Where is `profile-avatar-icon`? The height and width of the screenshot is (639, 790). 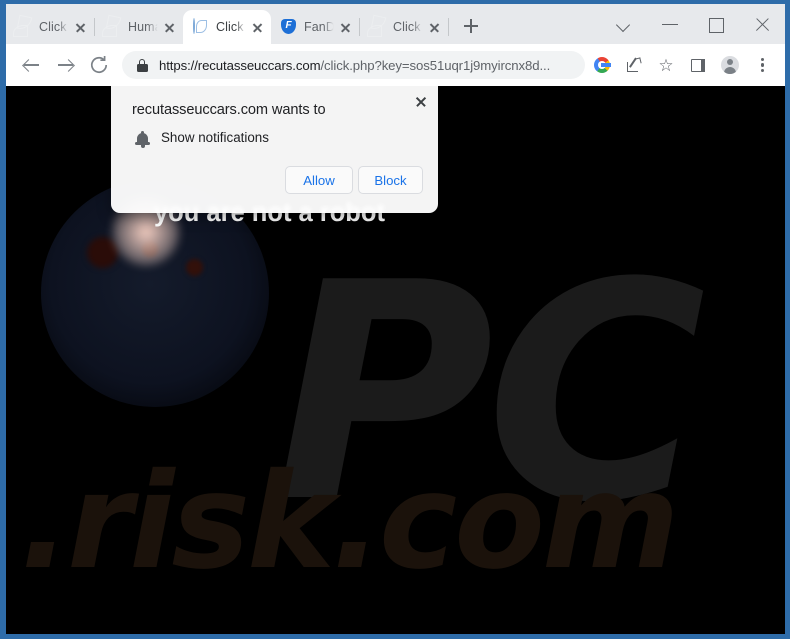
profile-avatar-icon is located at coordinates (730, 65).